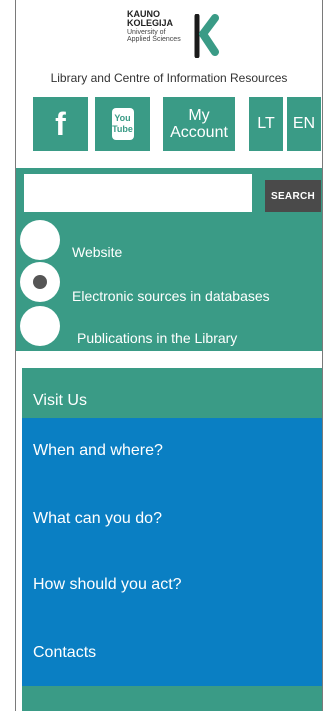 This screenshot has width=324, height=711. I want to click on logo-line-2: KOLEGIJA, so click(150, 23).